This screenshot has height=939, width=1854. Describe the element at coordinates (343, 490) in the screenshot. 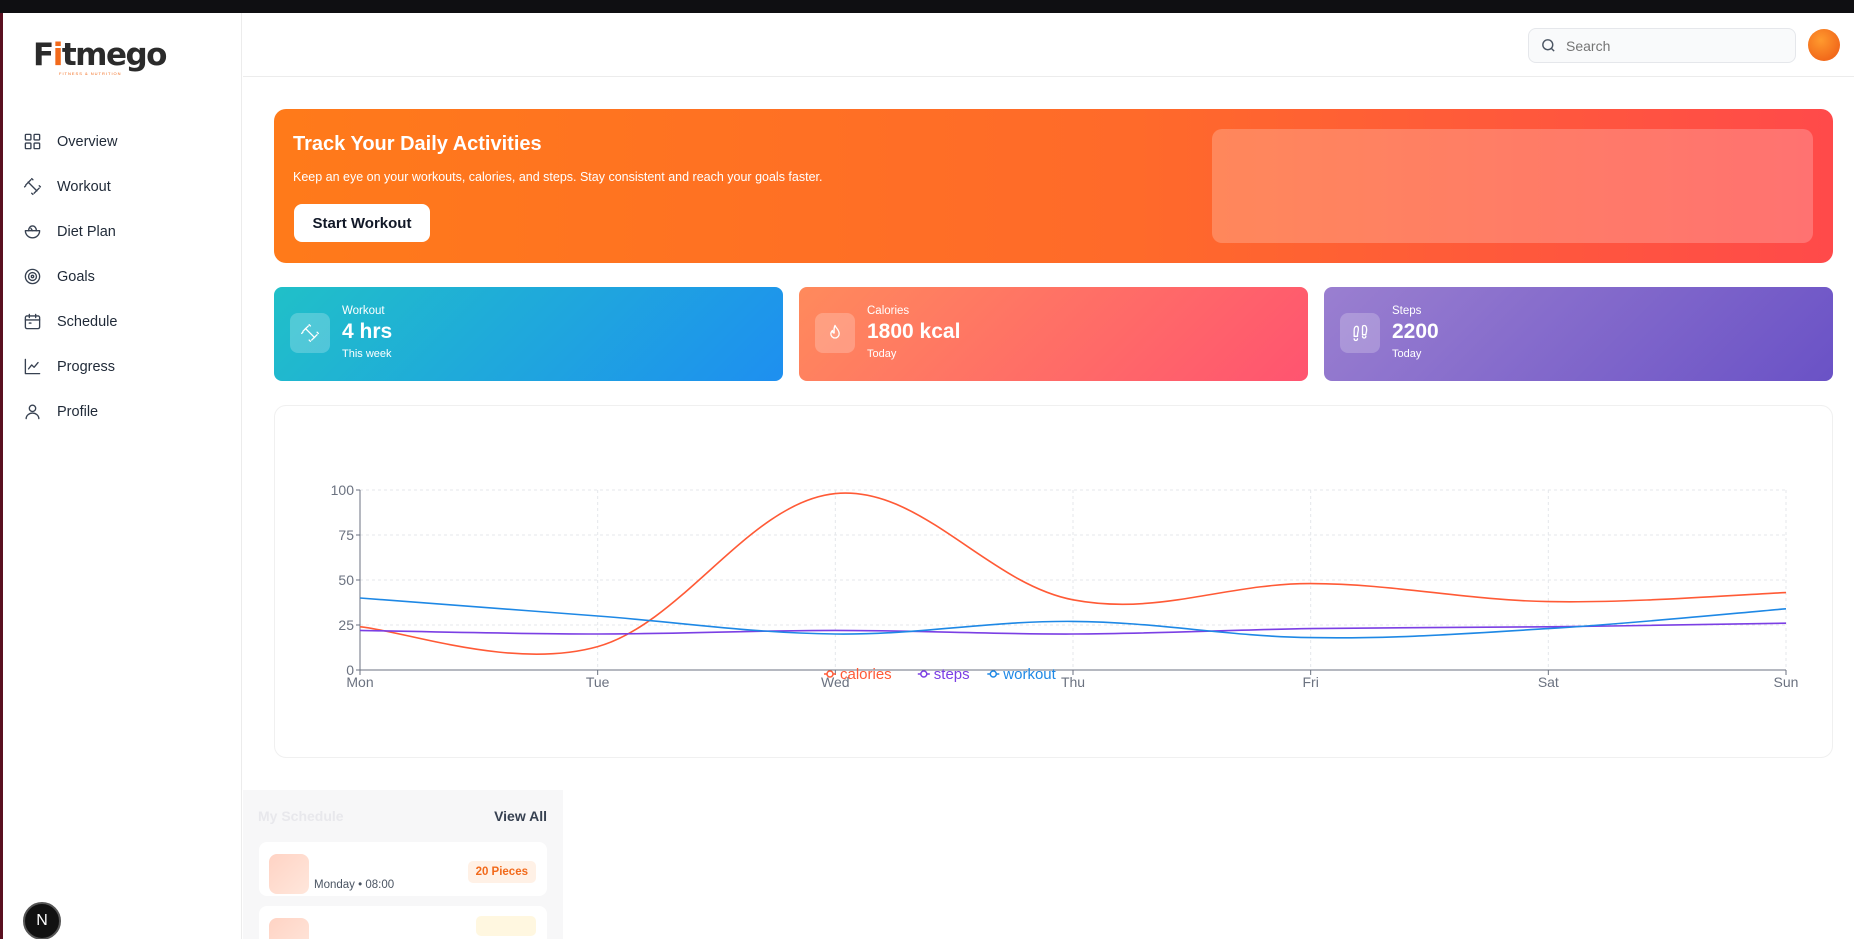

I see `y-tick-label: 100` at that location.